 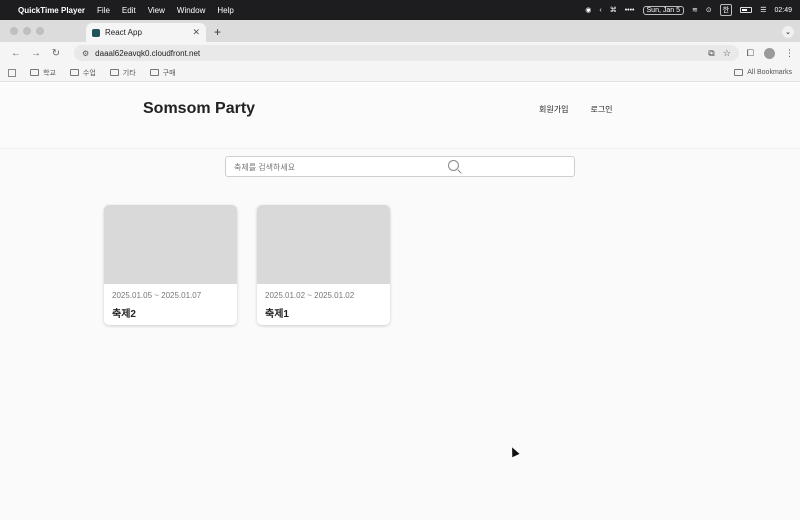 I want to click on app-name: QuickTime Player, so click(x=51, y=10).